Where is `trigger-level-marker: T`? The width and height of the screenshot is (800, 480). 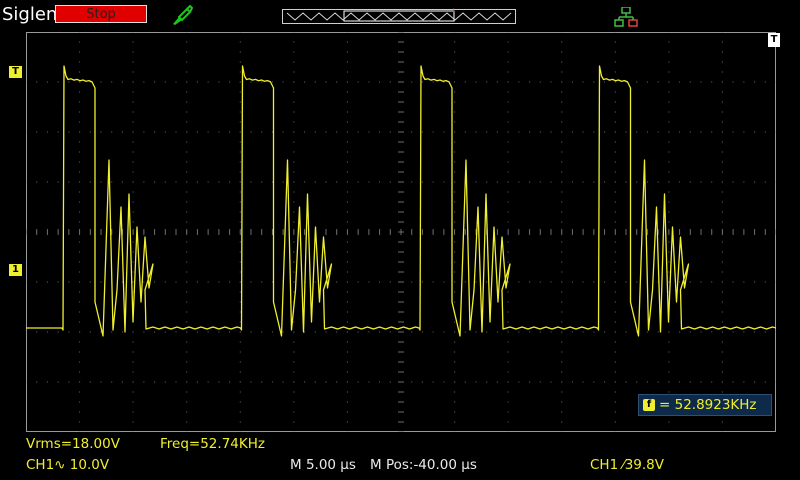 trigger-level-marker: T is located at coordinates (15, 72).